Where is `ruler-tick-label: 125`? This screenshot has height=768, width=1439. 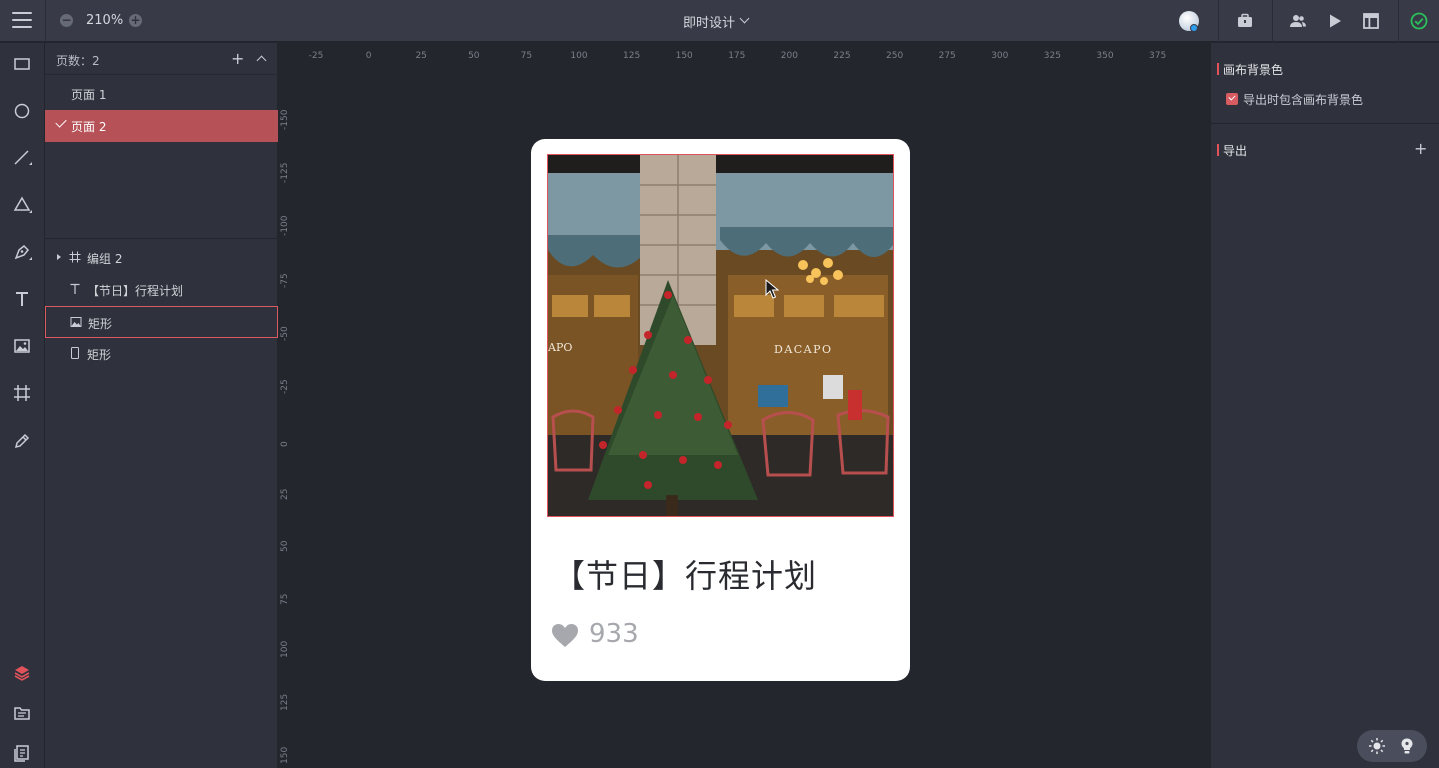 ruler-tick-label: 125 is located at coordinates (632, 56).